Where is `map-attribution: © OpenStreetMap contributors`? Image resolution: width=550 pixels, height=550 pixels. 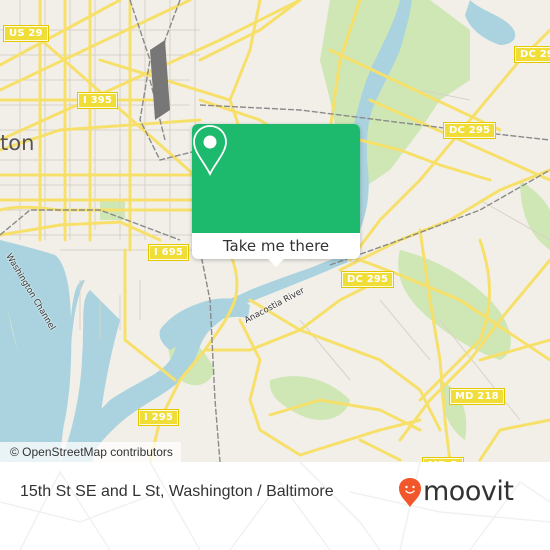
map-attribution: © OpenStreetMap contributors is located at coordinates (90, 452).